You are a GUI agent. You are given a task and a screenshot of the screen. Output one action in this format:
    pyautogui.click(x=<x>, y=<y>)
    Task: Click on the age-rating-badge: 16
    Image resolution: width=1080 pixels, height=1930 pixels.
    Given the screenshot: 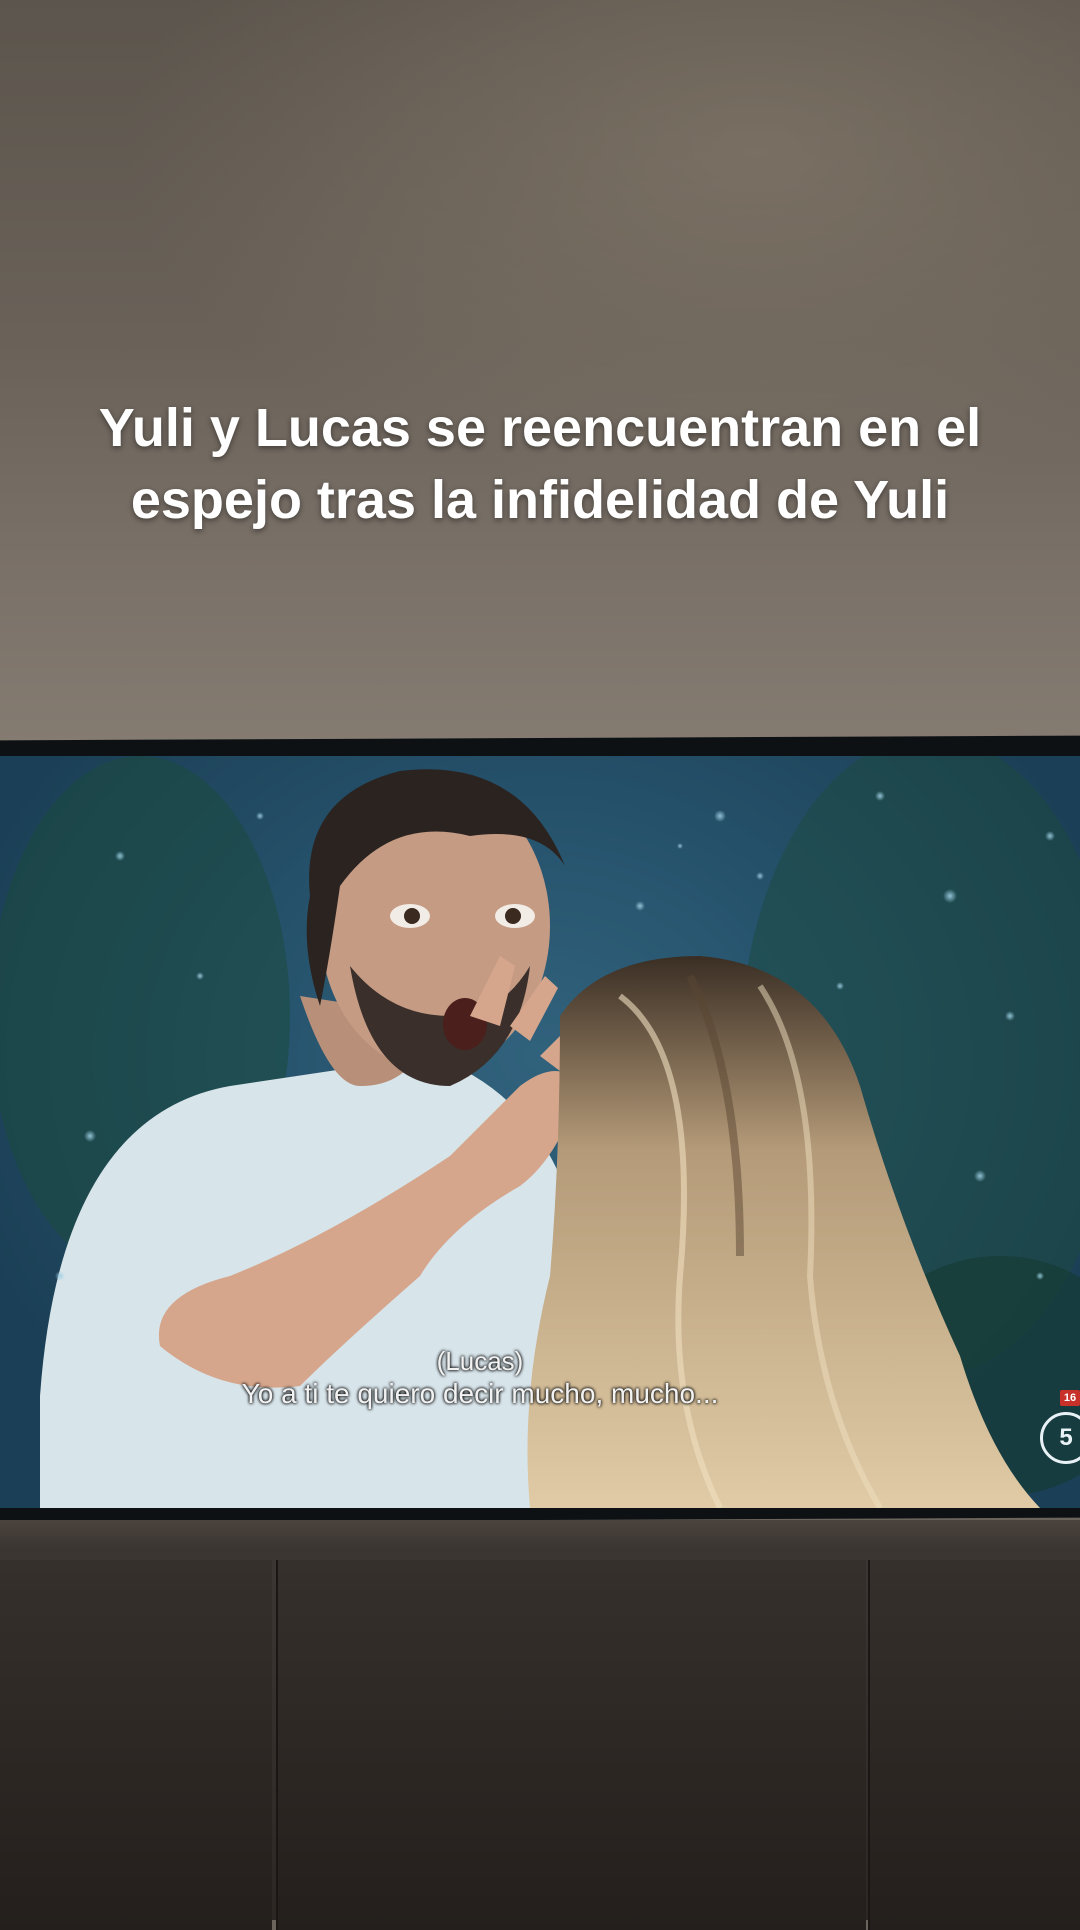 What is the action you would take?
    pyautogui.click(x=1070, y=1398)
    